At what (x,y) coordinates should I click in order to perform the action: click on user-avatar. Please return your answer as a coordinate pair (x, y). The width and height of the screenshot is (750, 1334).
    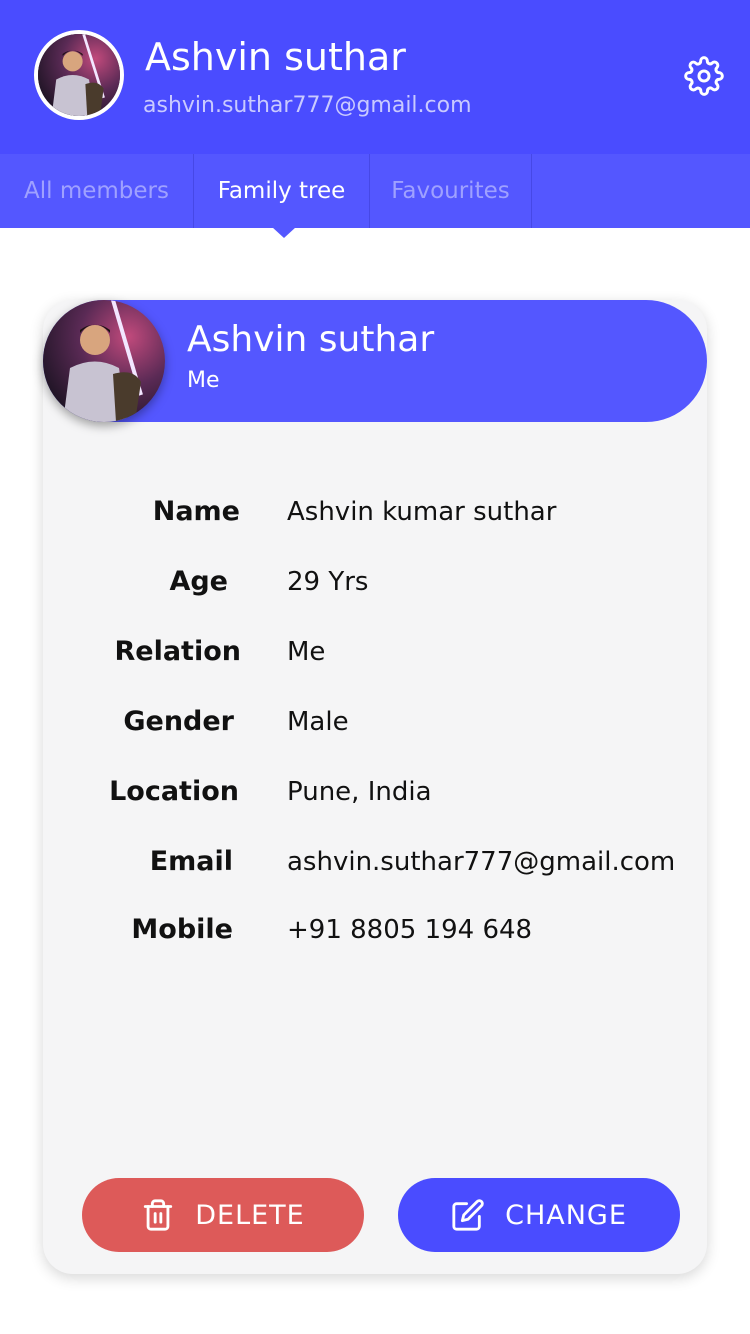
    Looking at the image, I should click on (79, 75).